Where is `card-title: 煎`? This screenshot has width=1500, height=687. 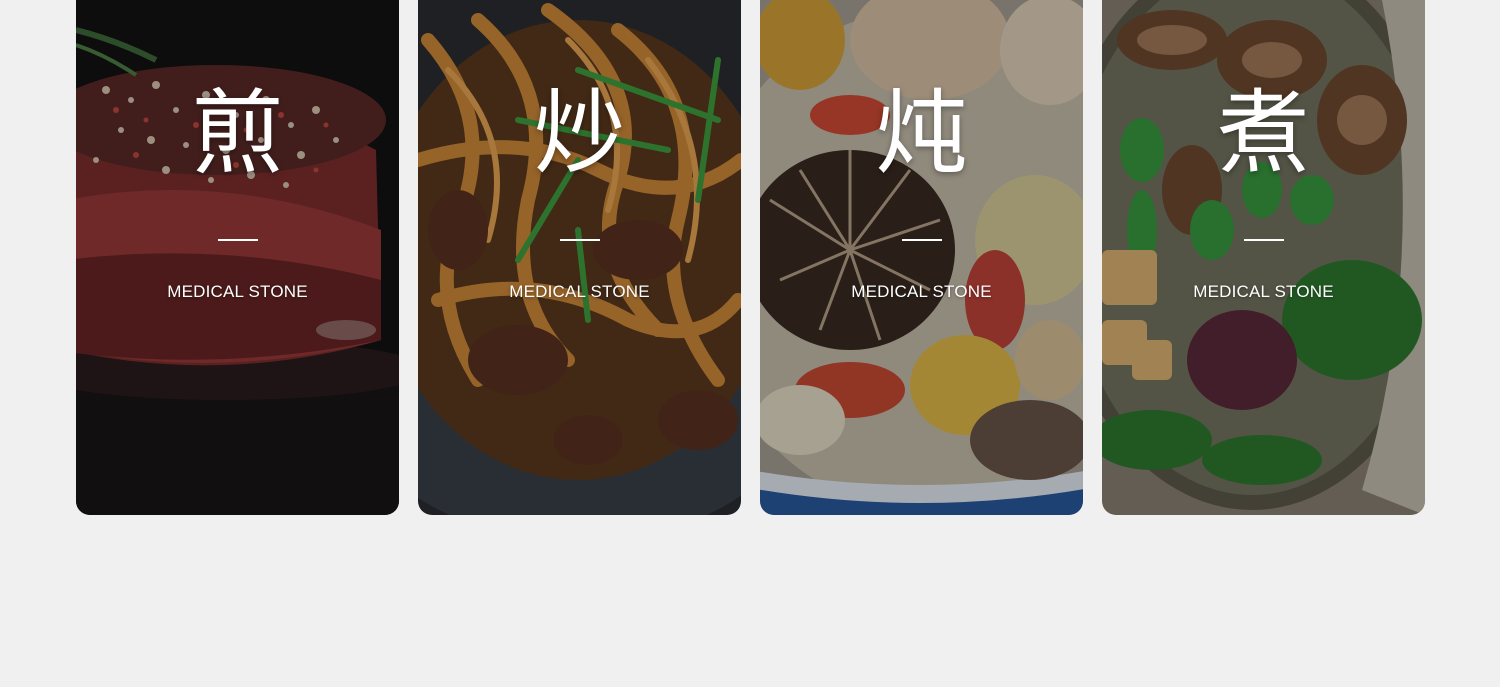
card-title: 煎 is located at coordinates (237, 133).